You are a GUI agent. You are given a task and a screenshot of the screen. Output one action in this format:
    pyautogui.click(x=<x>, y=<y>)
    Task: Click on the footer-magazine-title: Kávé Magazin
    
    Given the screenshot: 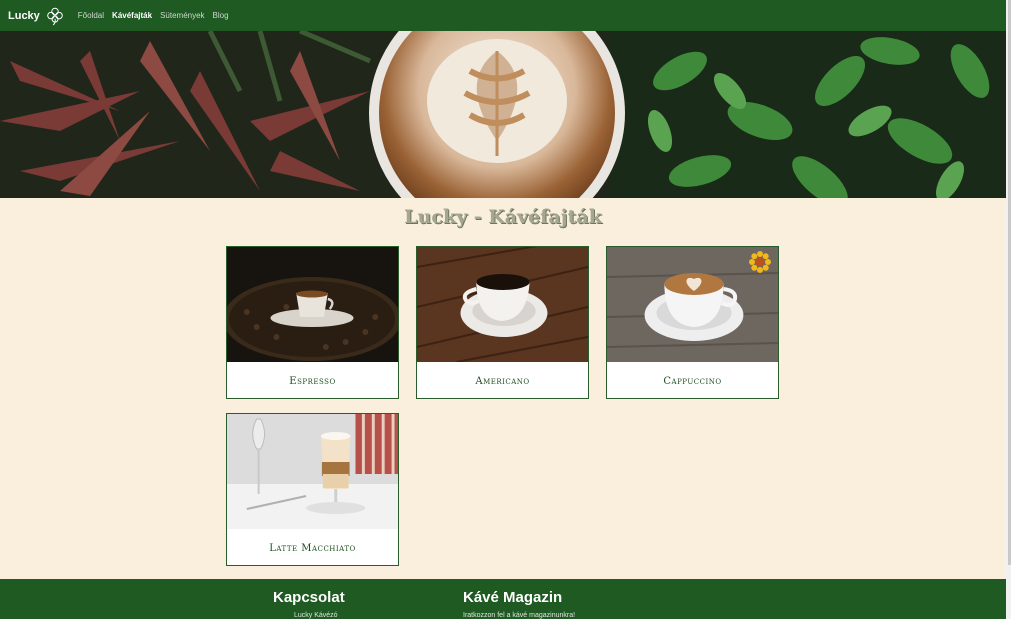 What is the action you would take?
    pyautogui.click(x=513, y=597)
    